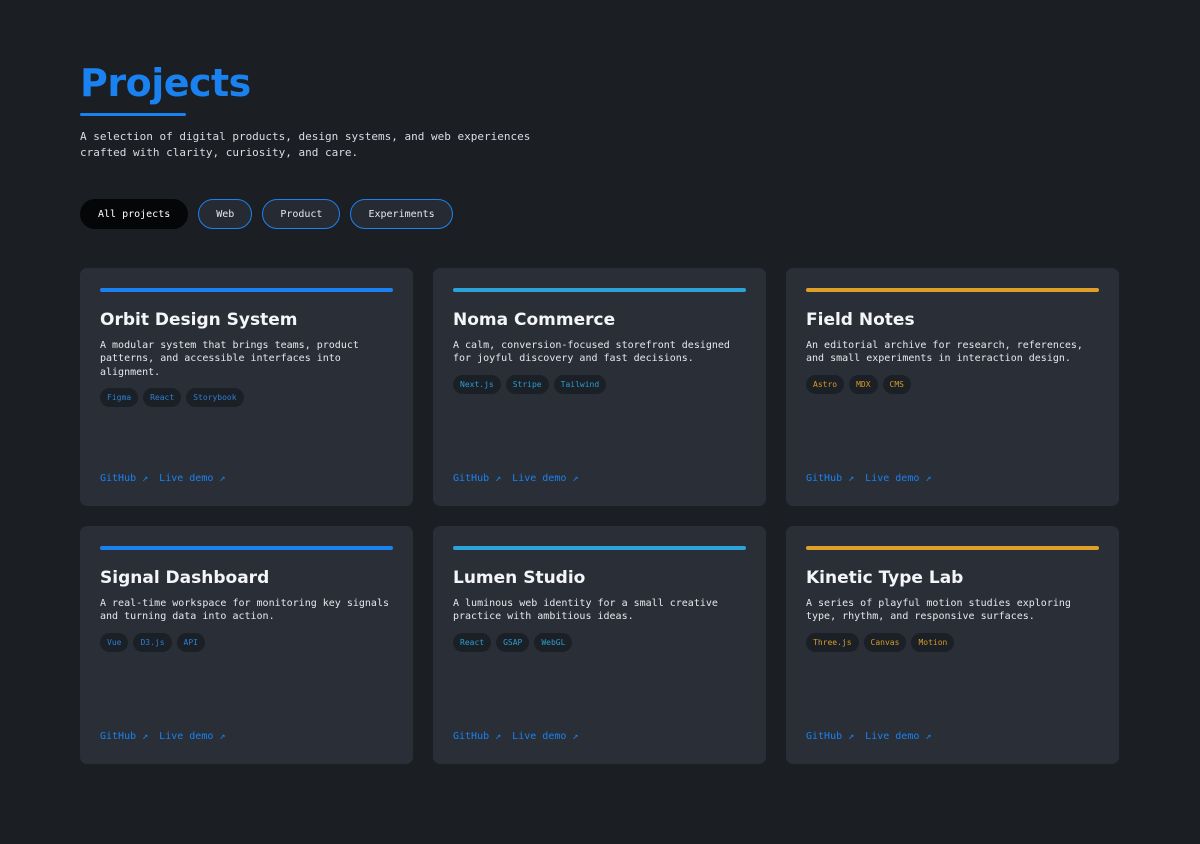 This screenshot has width=1200, height=844. What do you see at coordinates (225, 214) in the screenshot?
I see `filter-web: Web` at bounding box center [225, 214].